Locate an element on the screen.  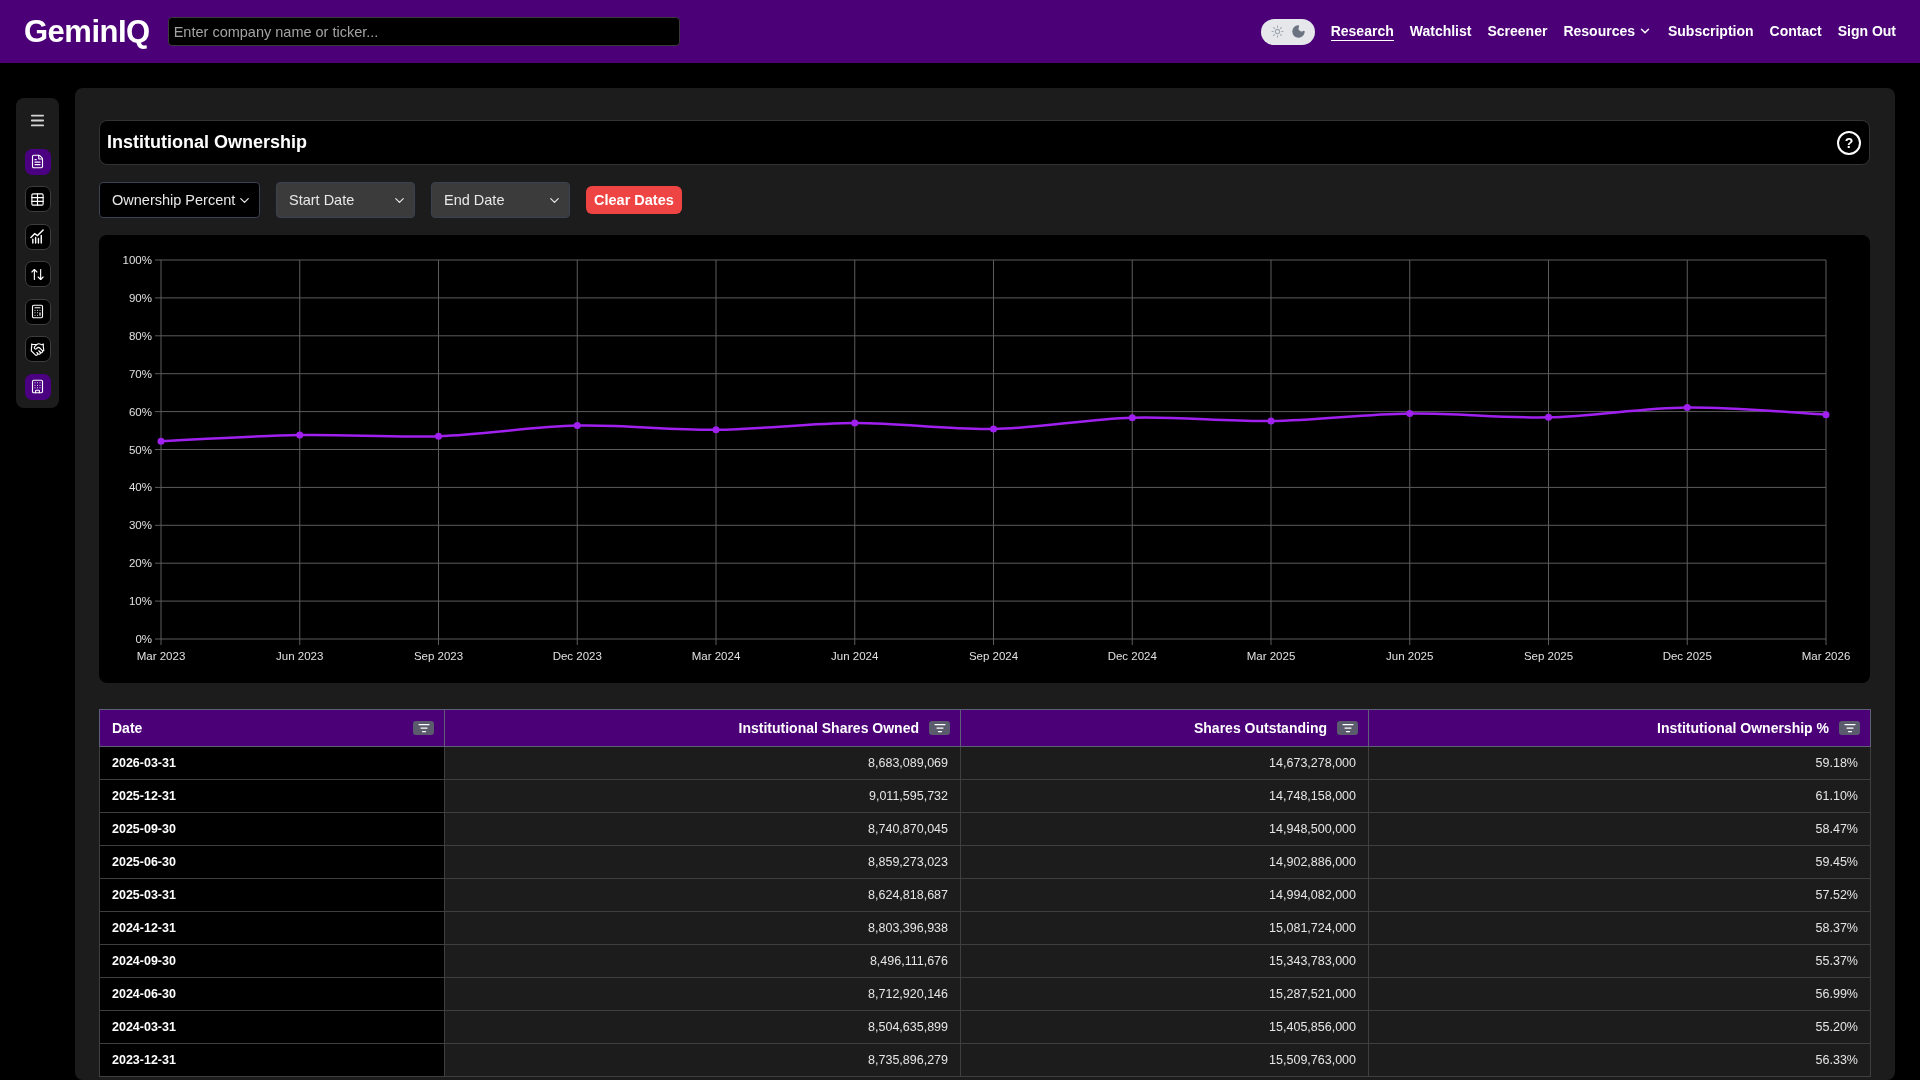
axis-label: 50% is located at coordinates (140, 449).